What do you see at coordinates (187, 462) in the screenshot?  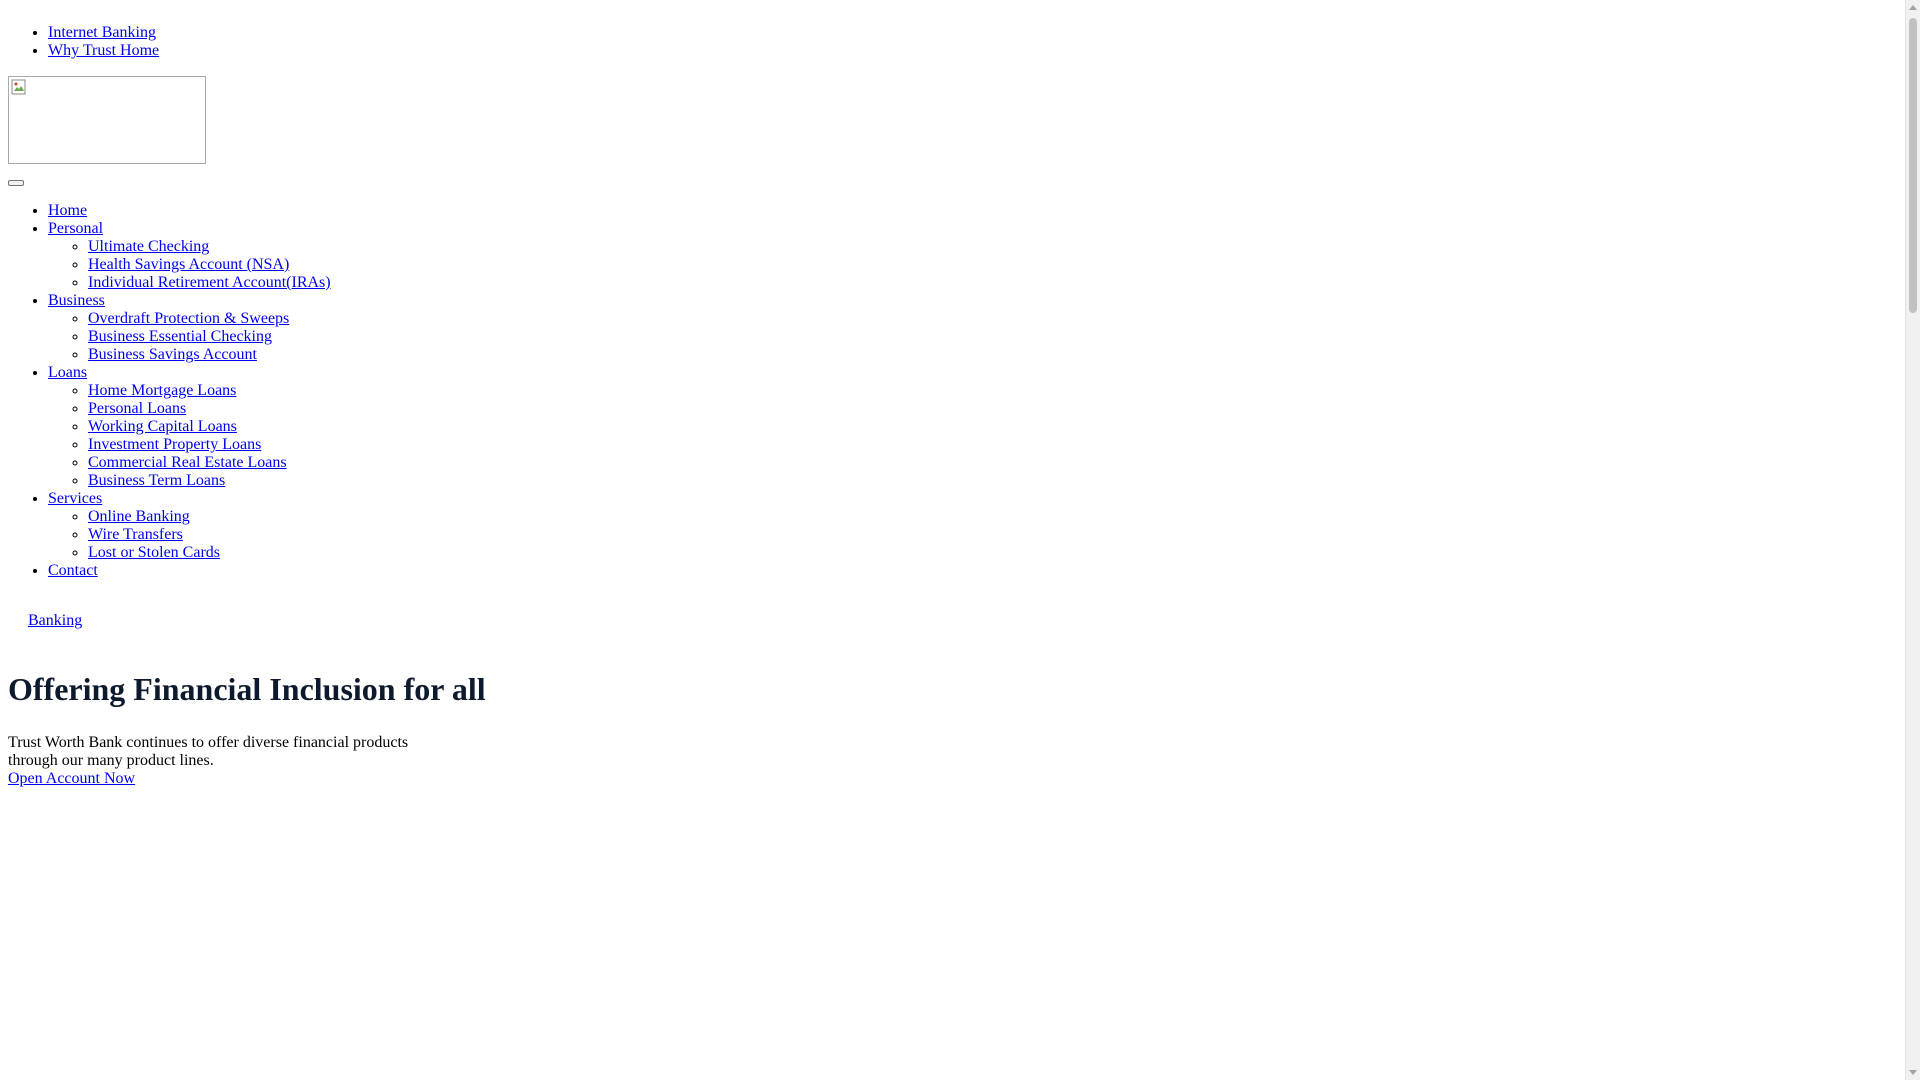 I see `nav-link-commercial-real-estate: Commercial Real Estate Loans` at bounding box center [187, 462].